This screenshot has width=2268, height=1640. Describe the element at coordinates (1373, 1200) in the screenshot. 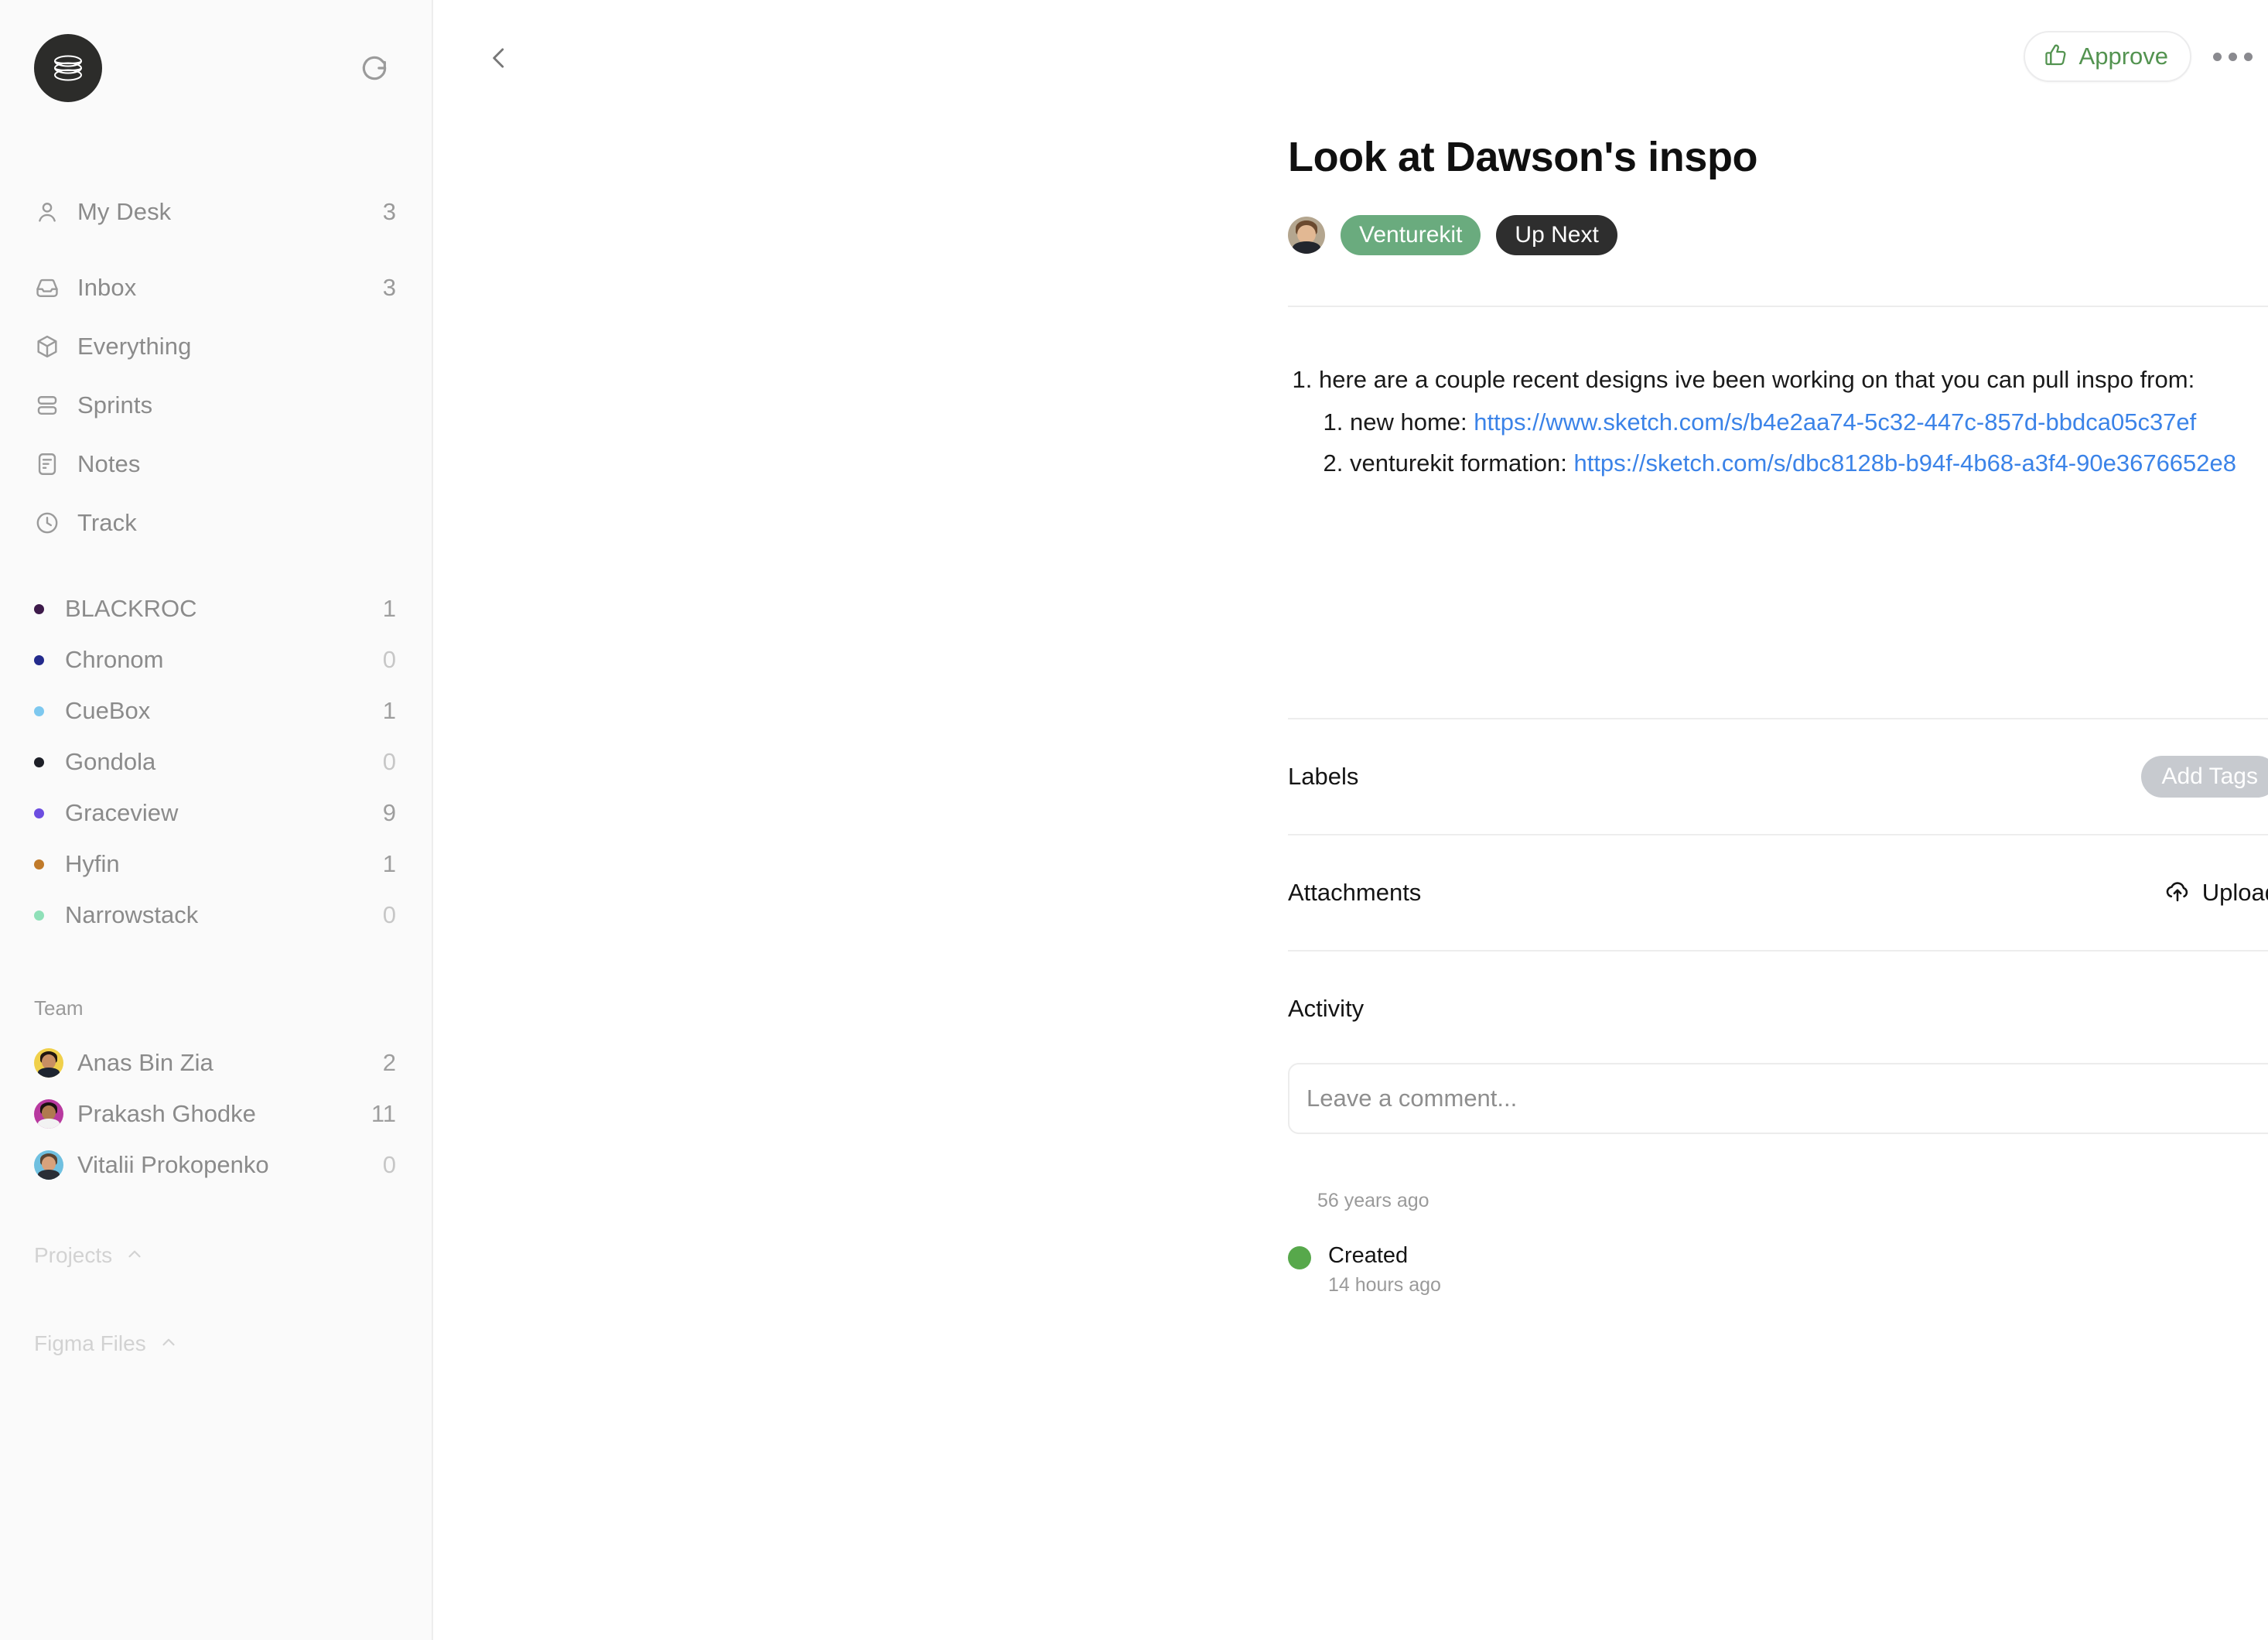

I see `activity-relative-time: 56 years ago` at that location.